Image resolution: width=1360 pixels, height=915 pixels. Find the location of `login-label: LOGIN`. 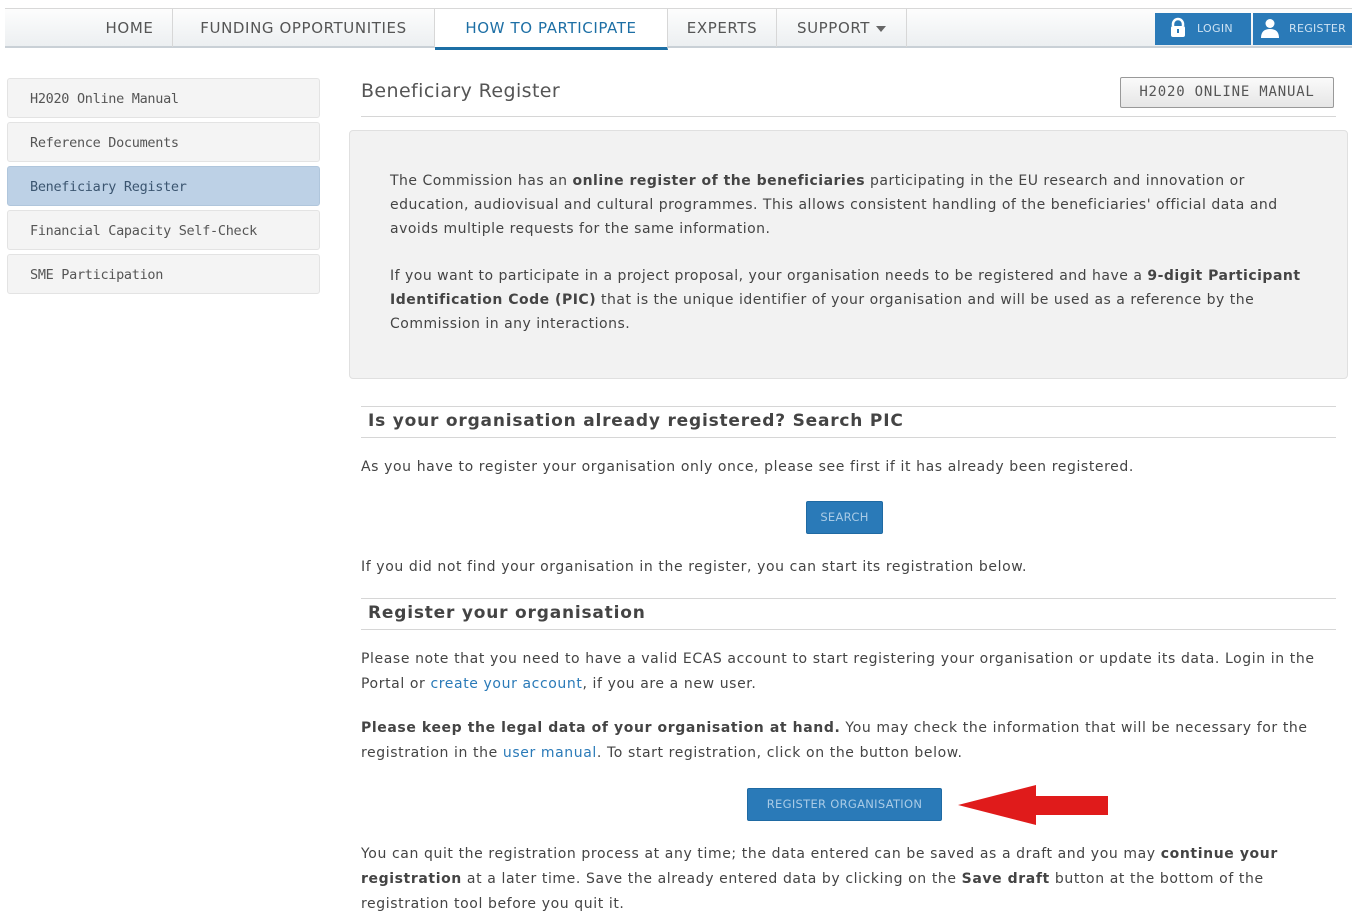

login-label: LOGIN is located at coordinates (1215, 28).